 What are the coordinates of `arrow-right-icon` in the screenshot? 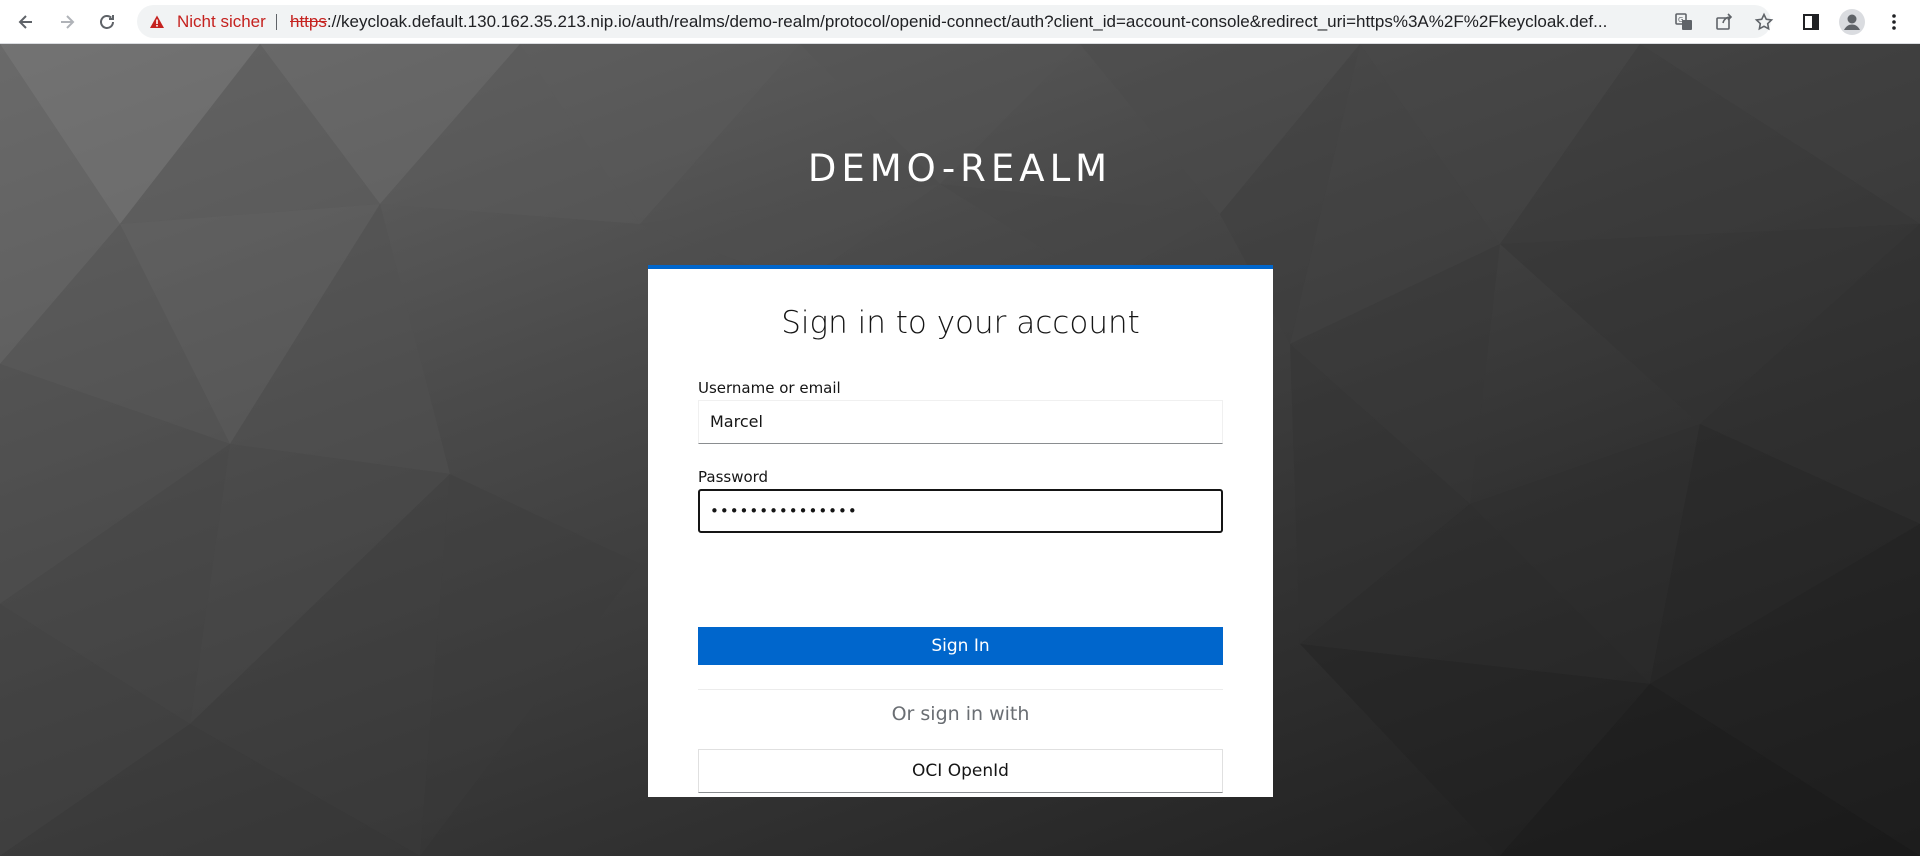 It's located at (68, 22).